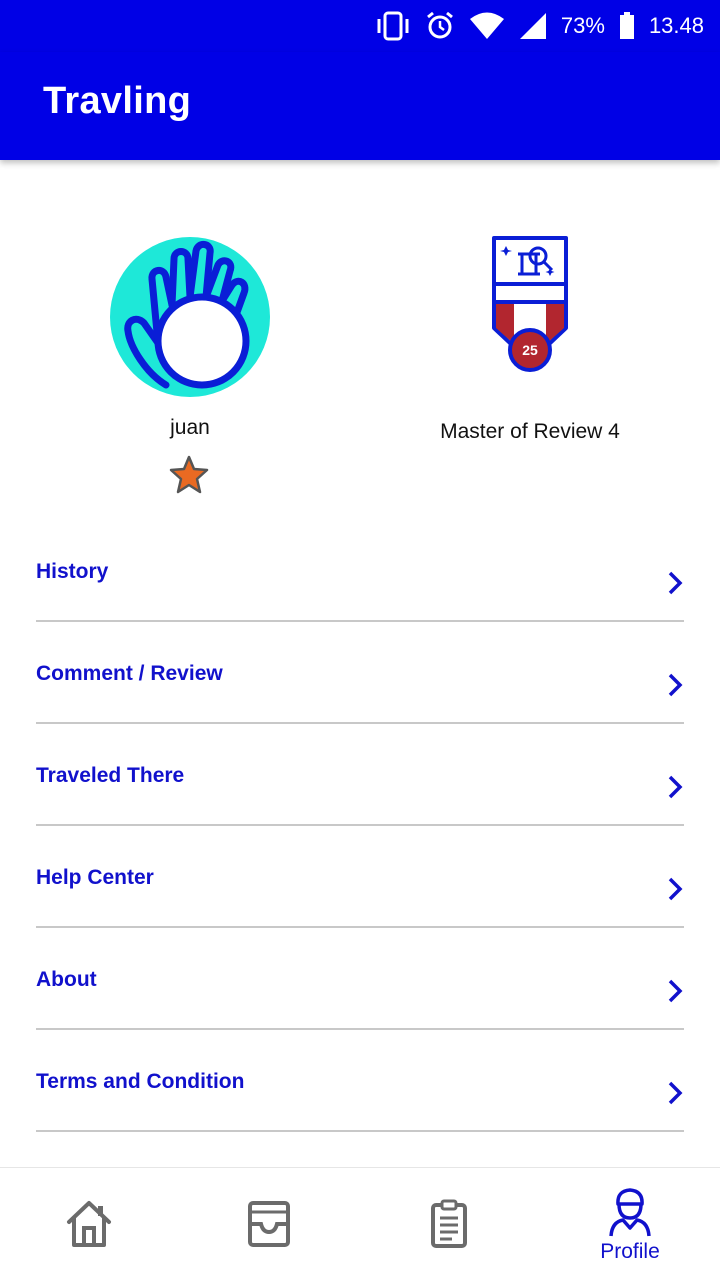  Describe the element at coordinates (189, 474) in the screenshot. I see `star-icon` at that location.